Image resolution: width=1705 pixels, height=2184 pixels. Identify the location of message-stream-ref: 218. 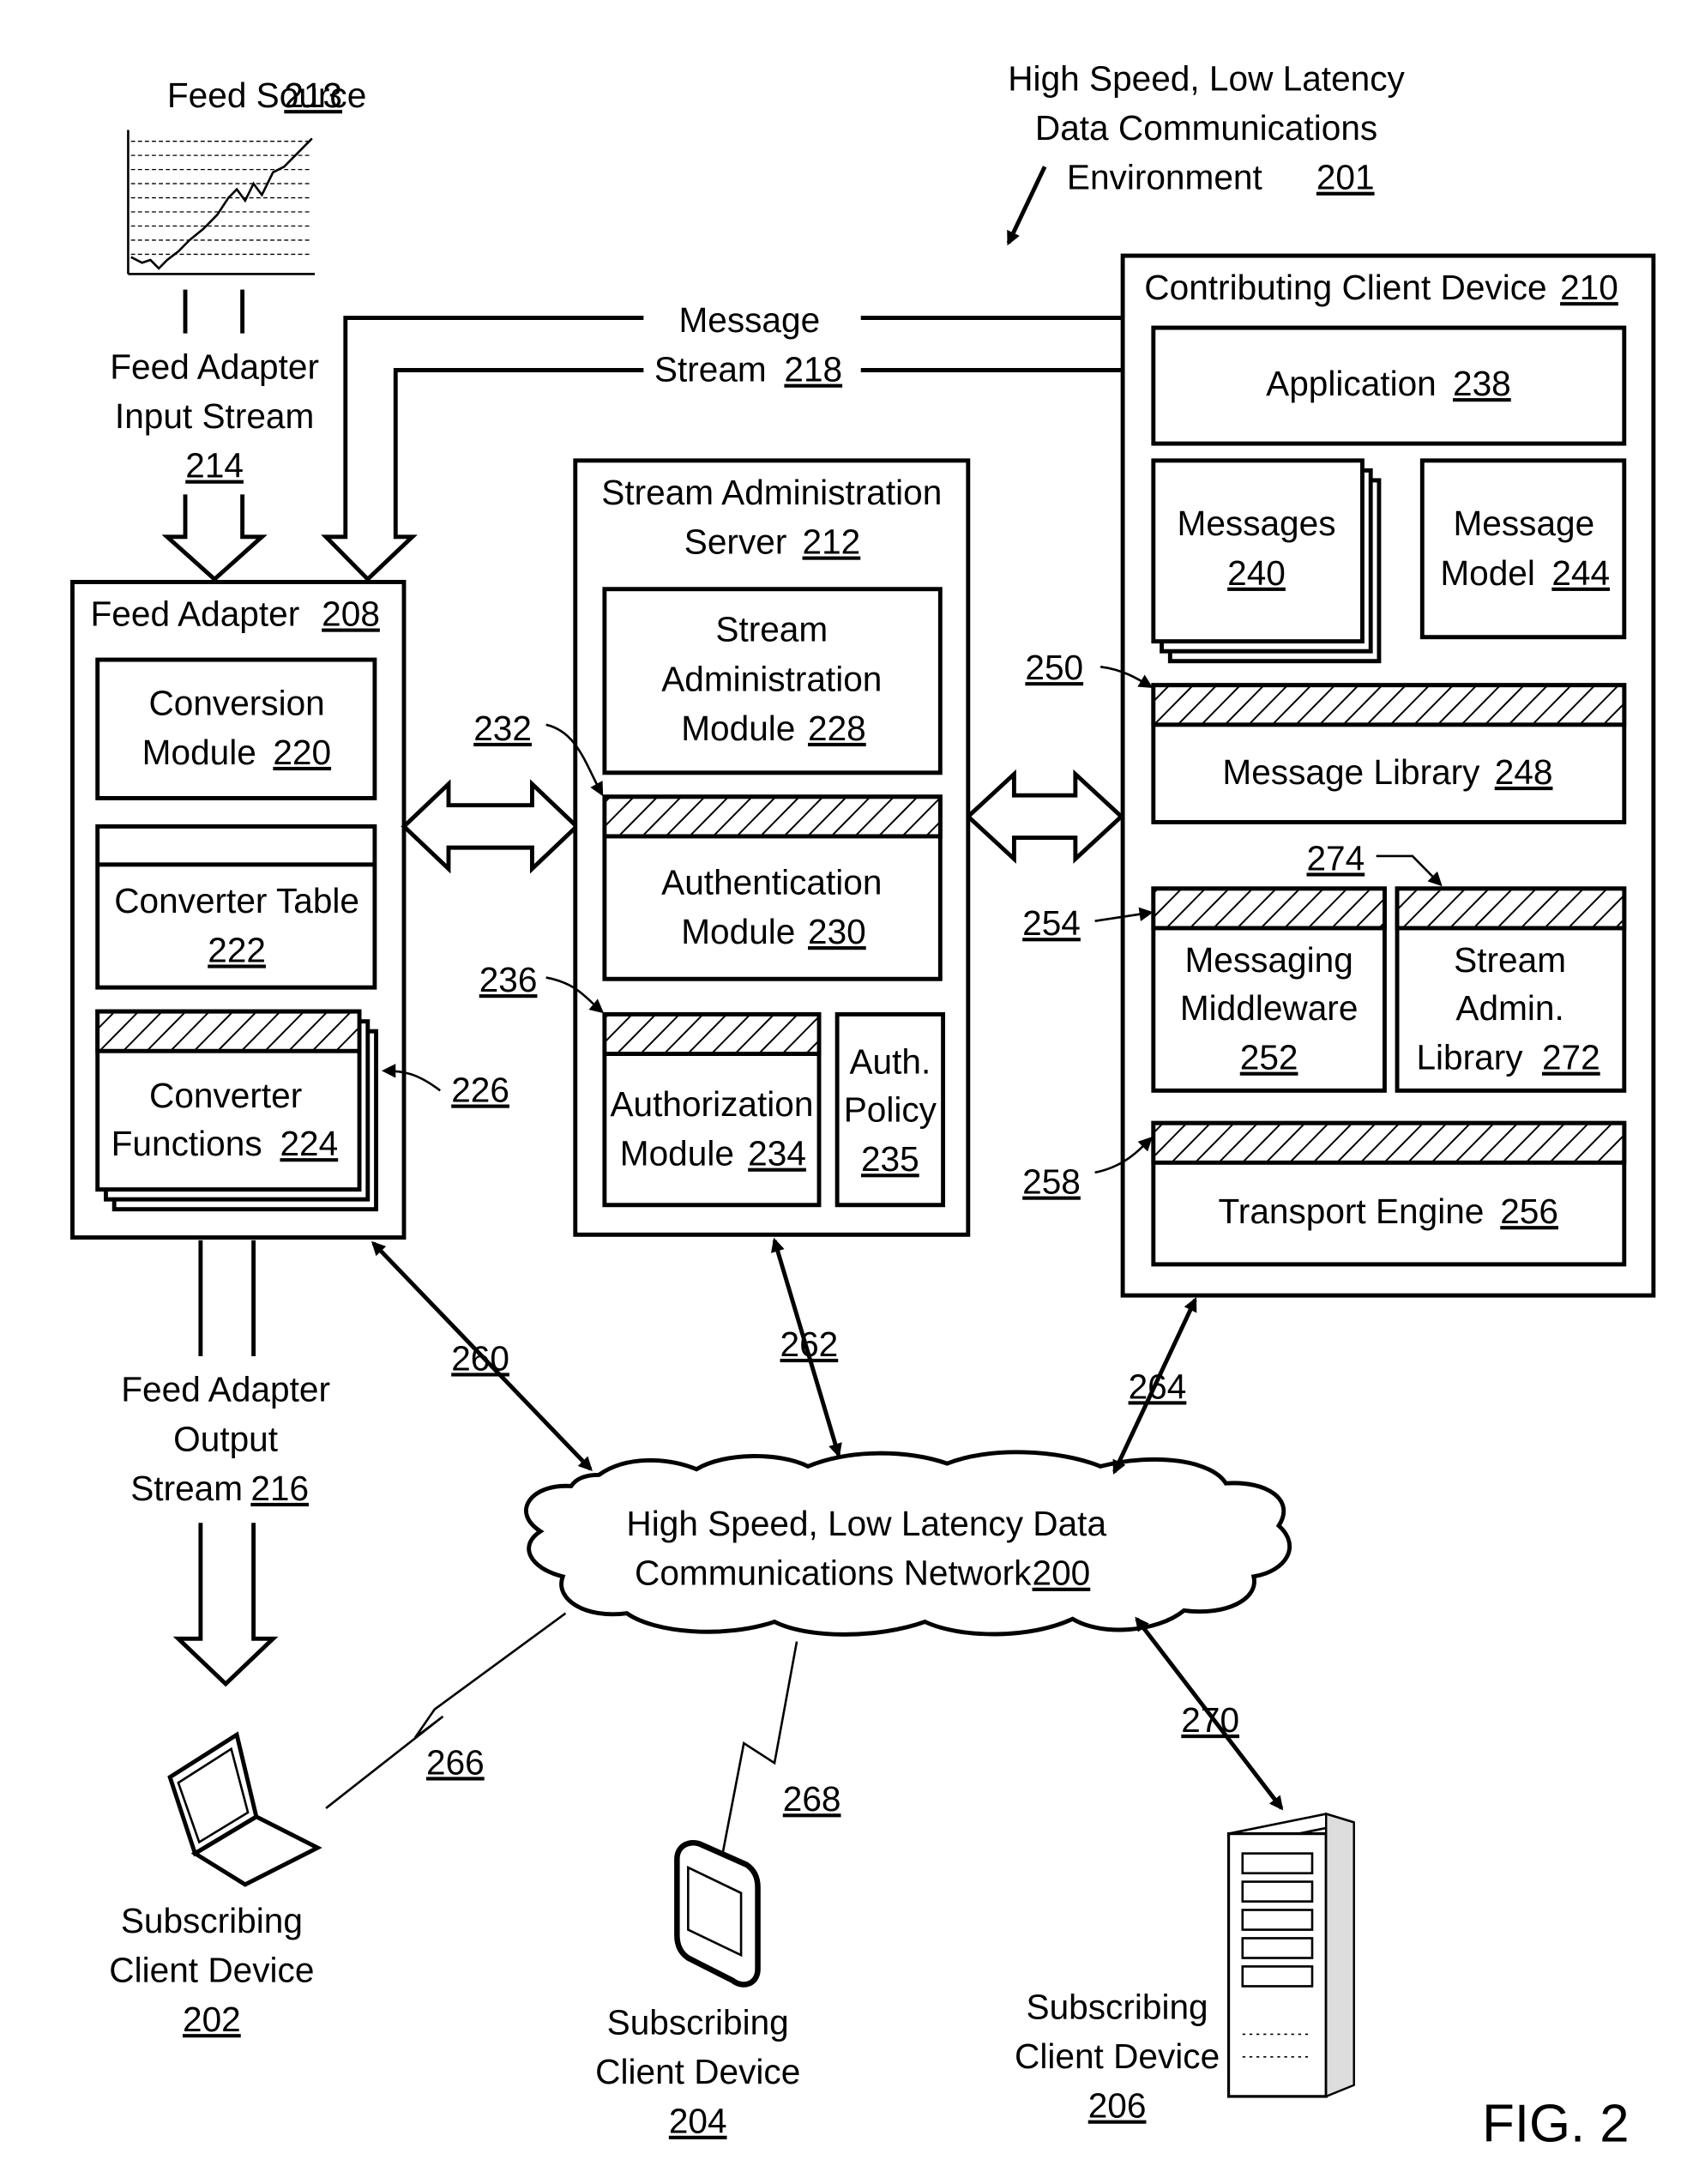
(813, 369).